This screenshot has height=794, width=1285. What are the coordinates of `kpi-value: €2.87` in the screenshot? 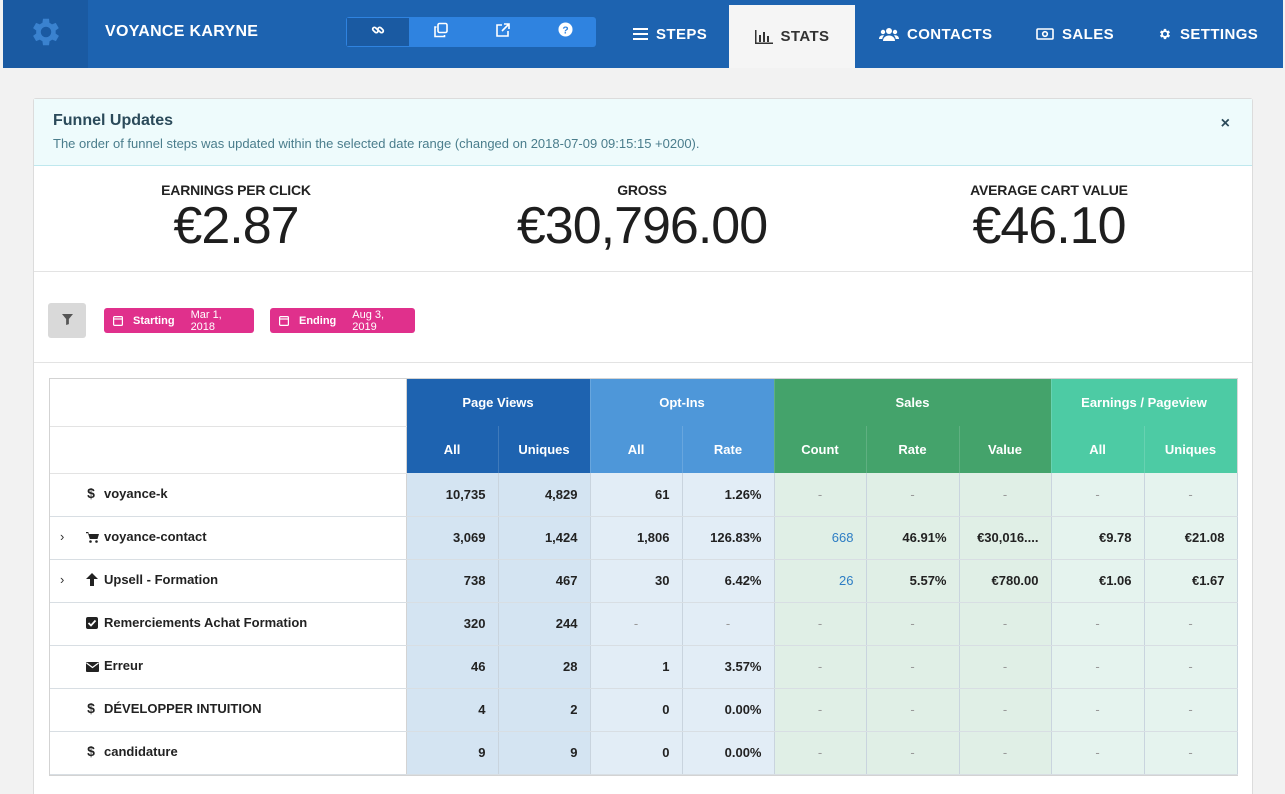 It's located at (236, 226).